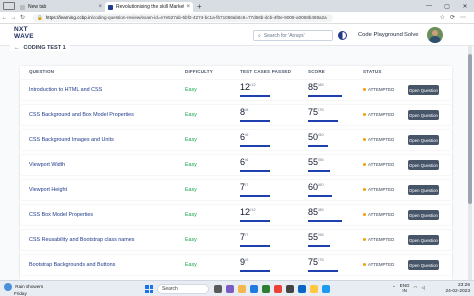  Describe the element at coordinates (422, 288) in the screenshot. I see `volume-icon: ◁` at that location.